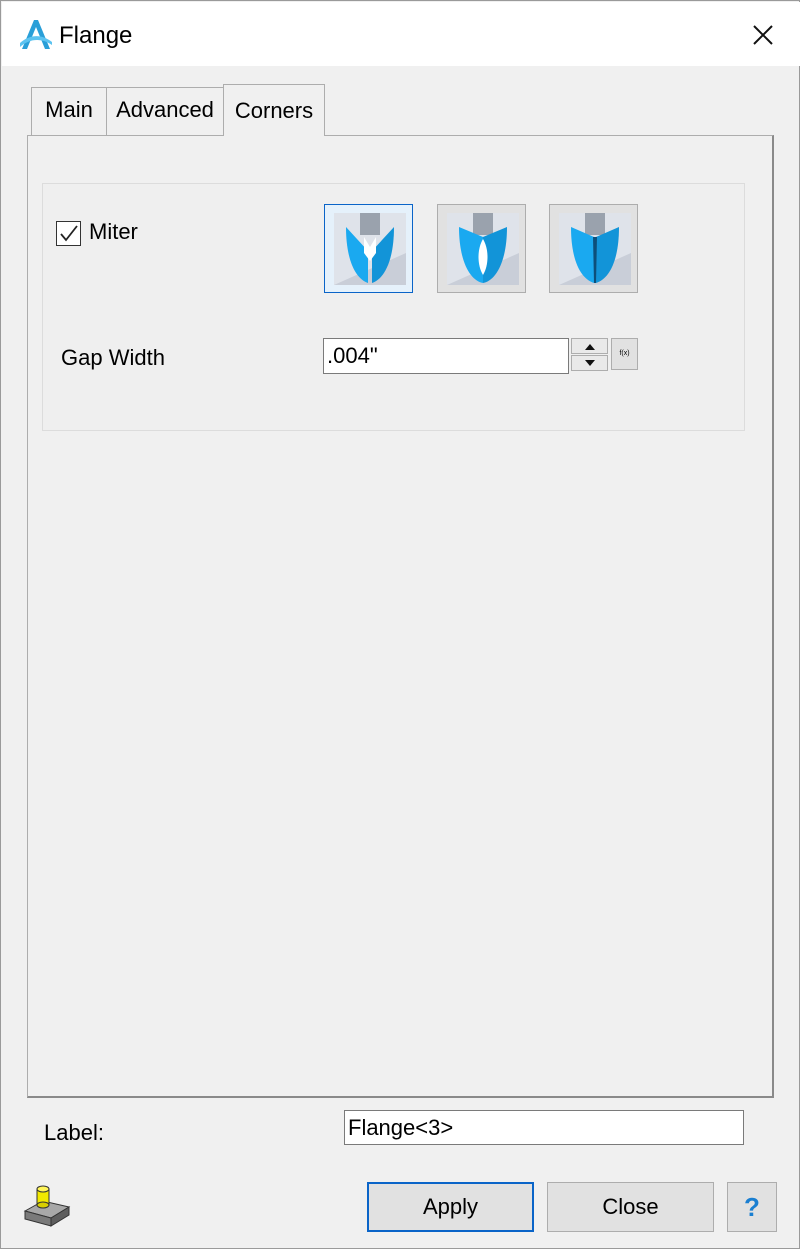 Image resolution: width=800 pixels, height=1249 pixels. What do you see at coordinates (763, 35) in the screenshot?
I see `close-icon` at bounding box center [763, 35].